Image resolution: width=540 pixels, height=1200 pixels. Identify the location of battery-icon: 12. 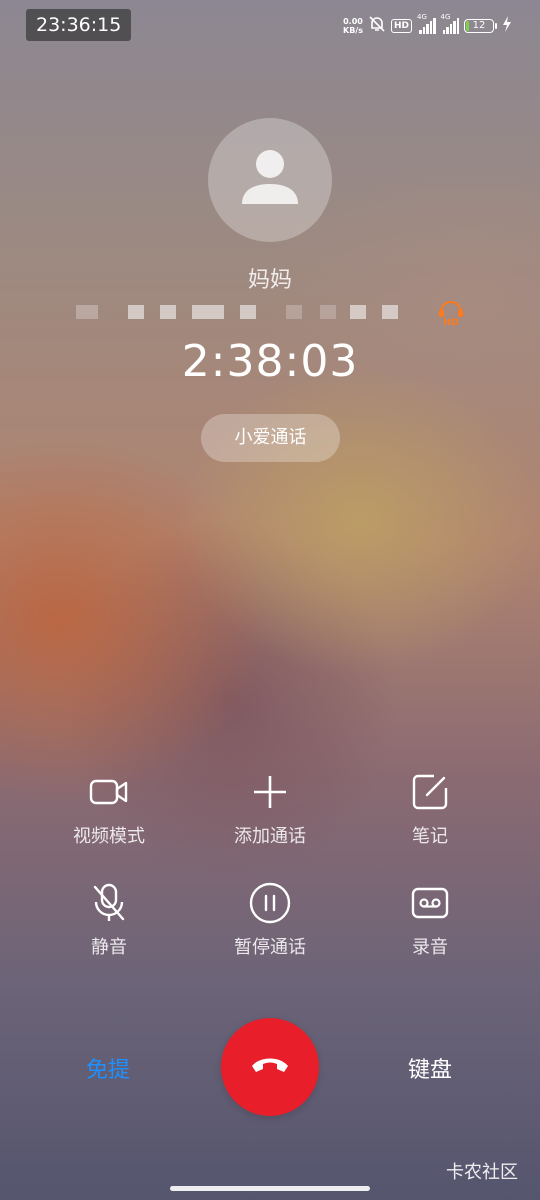
(479, 26).